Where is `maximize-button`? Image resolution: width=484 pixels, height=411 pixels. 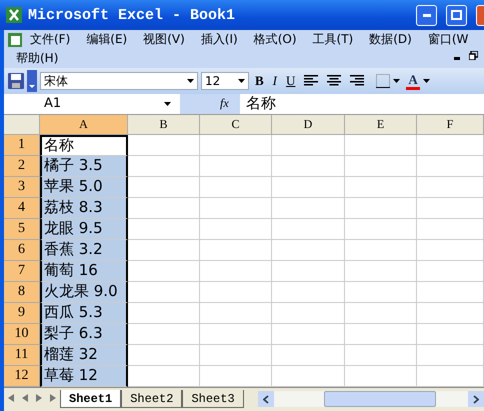 maximize-button is located at coordinates (456, 15).